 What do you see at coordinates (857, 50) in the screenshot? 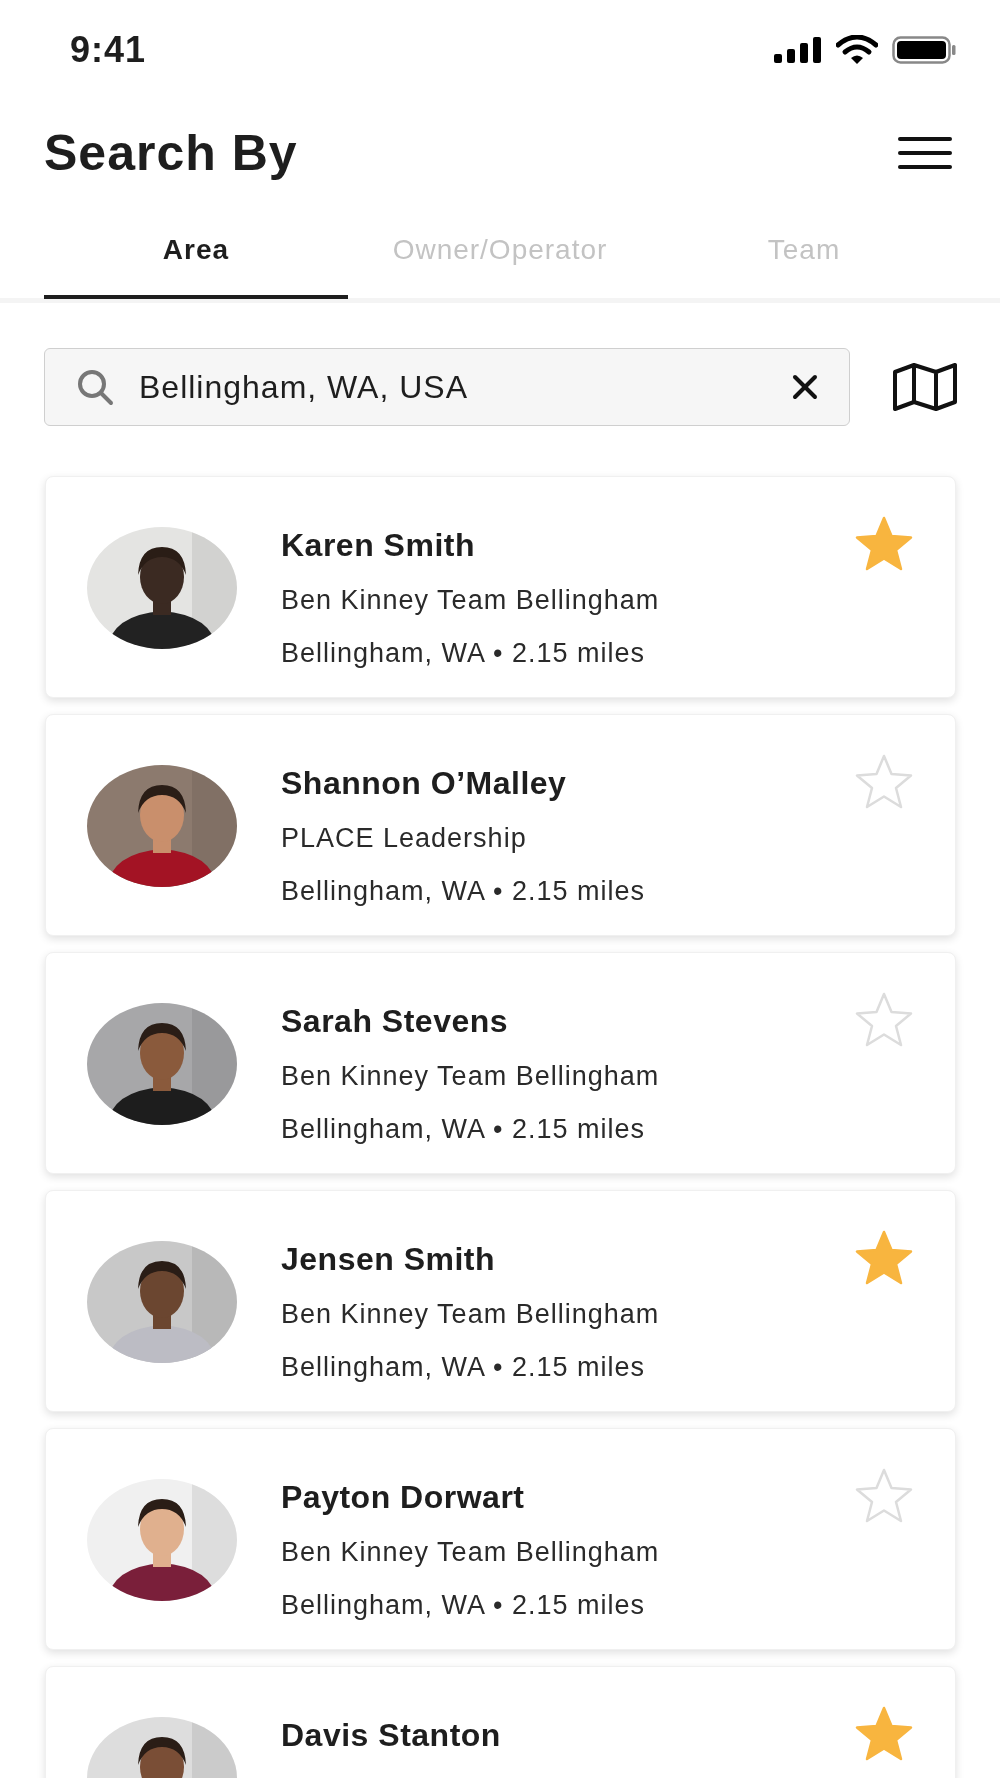
I see `wifi-icon` at bounding box center [857, 50].